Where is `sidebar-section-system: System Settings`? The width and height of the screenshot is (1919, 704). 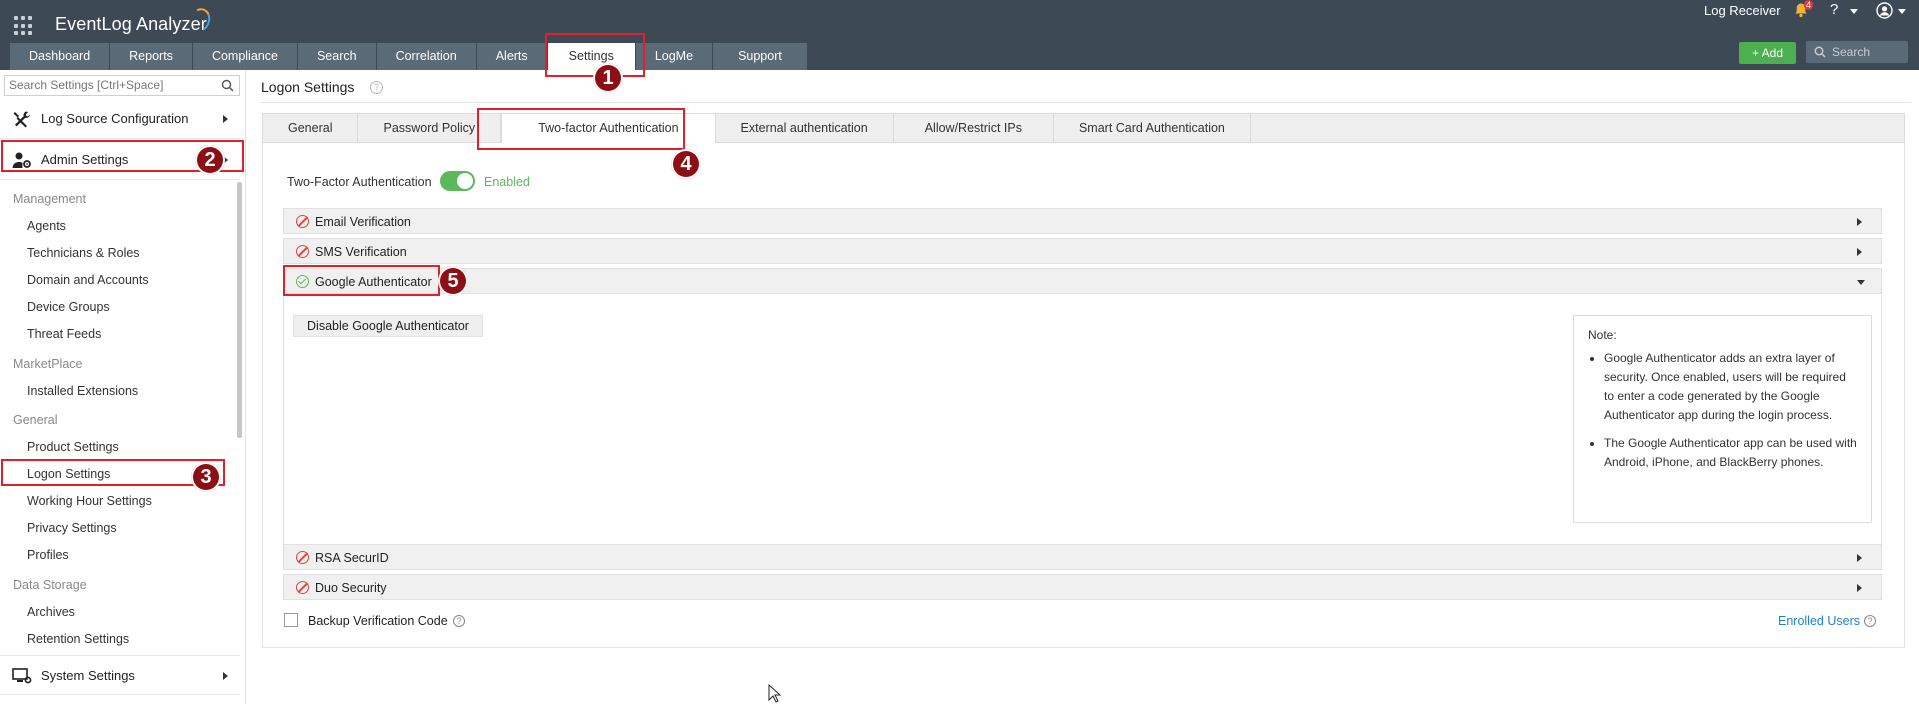 sidebar-section-system: System Settings is located at coordinates (120, 675).